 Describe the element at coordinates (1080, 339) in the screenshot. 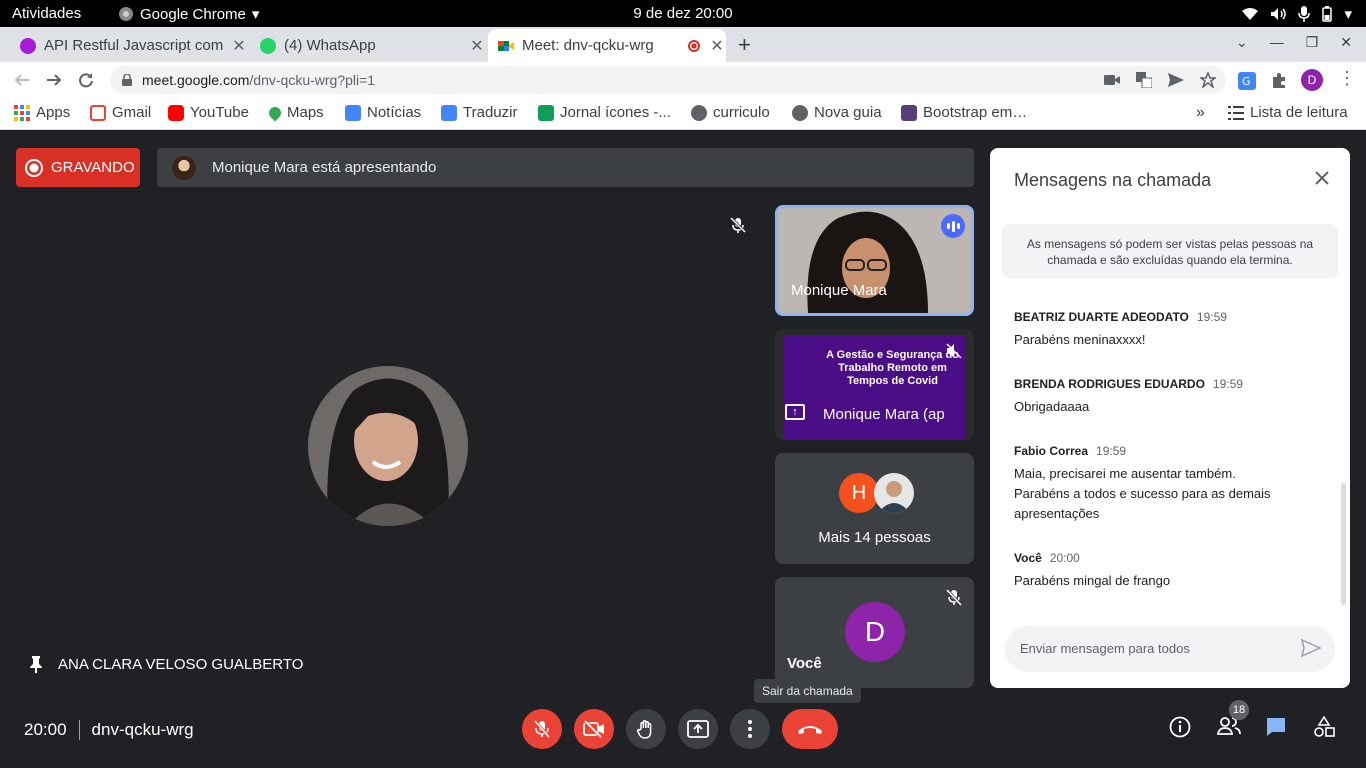

I see `message-text: Parabéns meninaxxxx!` at that location.